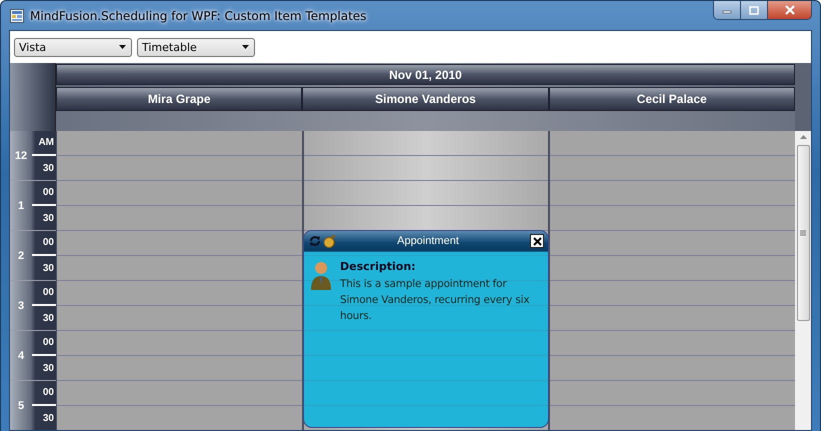 The height and width of the screenshot is (431, 821). I want to click on popup-title: Appointment, so click(428, 241).